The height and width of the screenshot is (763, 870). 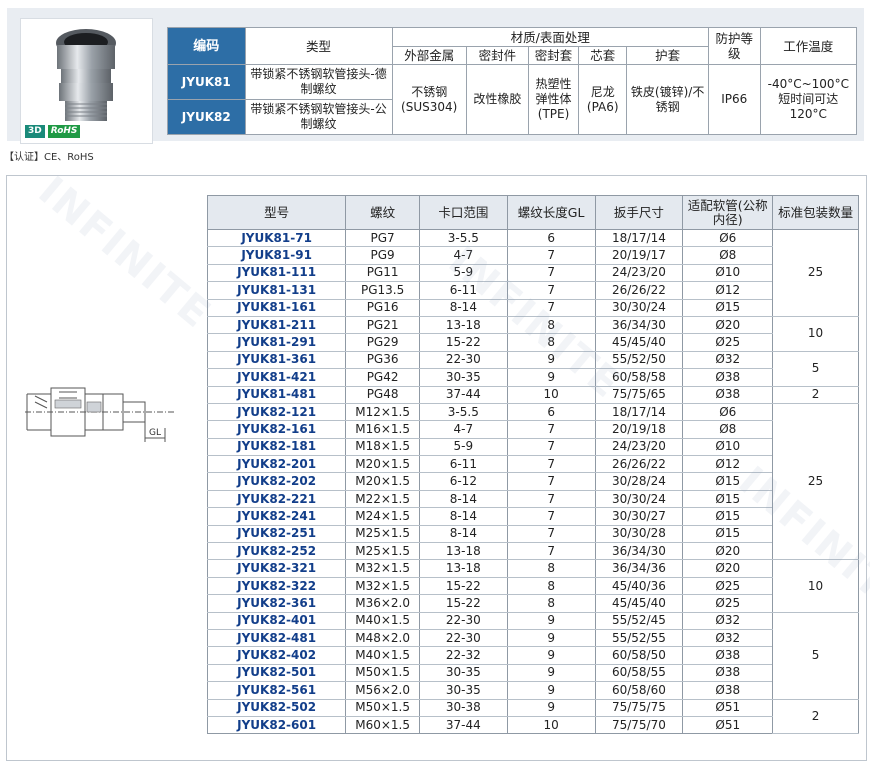 What do you see at coordinates (276, 325) in the screenshot?
I see `model-cell: JYUK81-211` at bounding box center [276, 325].